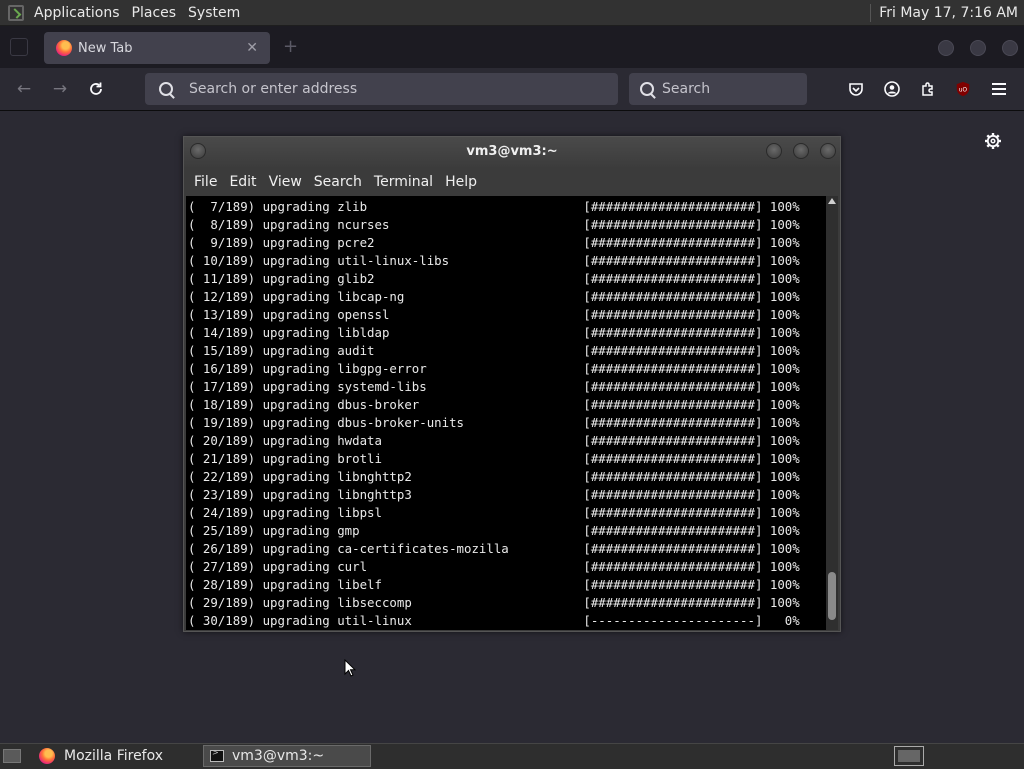  I want to click on gear-icon, so click(993, 141).